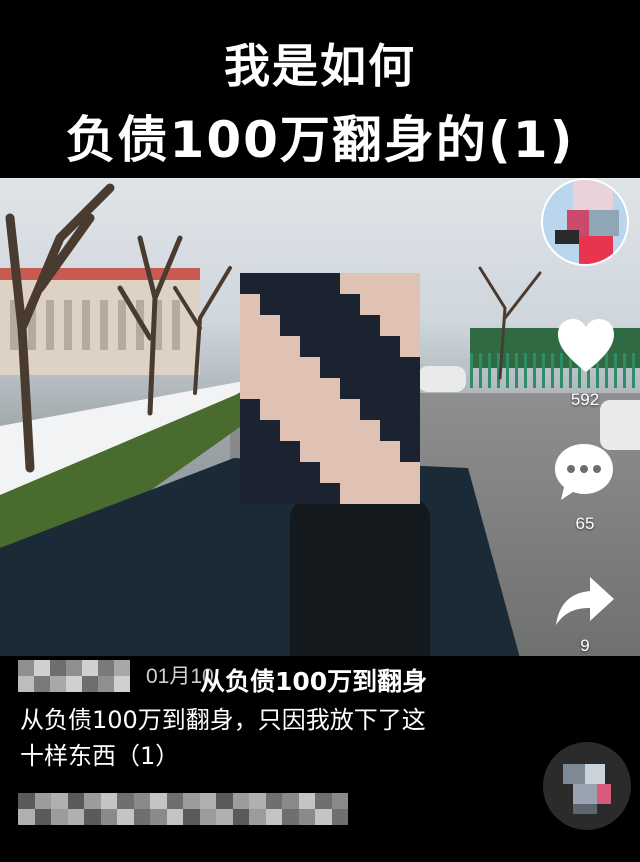 The image size is (640, 862). What do you see at coordinates (100, 756) in the screenshot?
I see `caption-line-2: 十样东西（1）` at bounding box center [100, 756].